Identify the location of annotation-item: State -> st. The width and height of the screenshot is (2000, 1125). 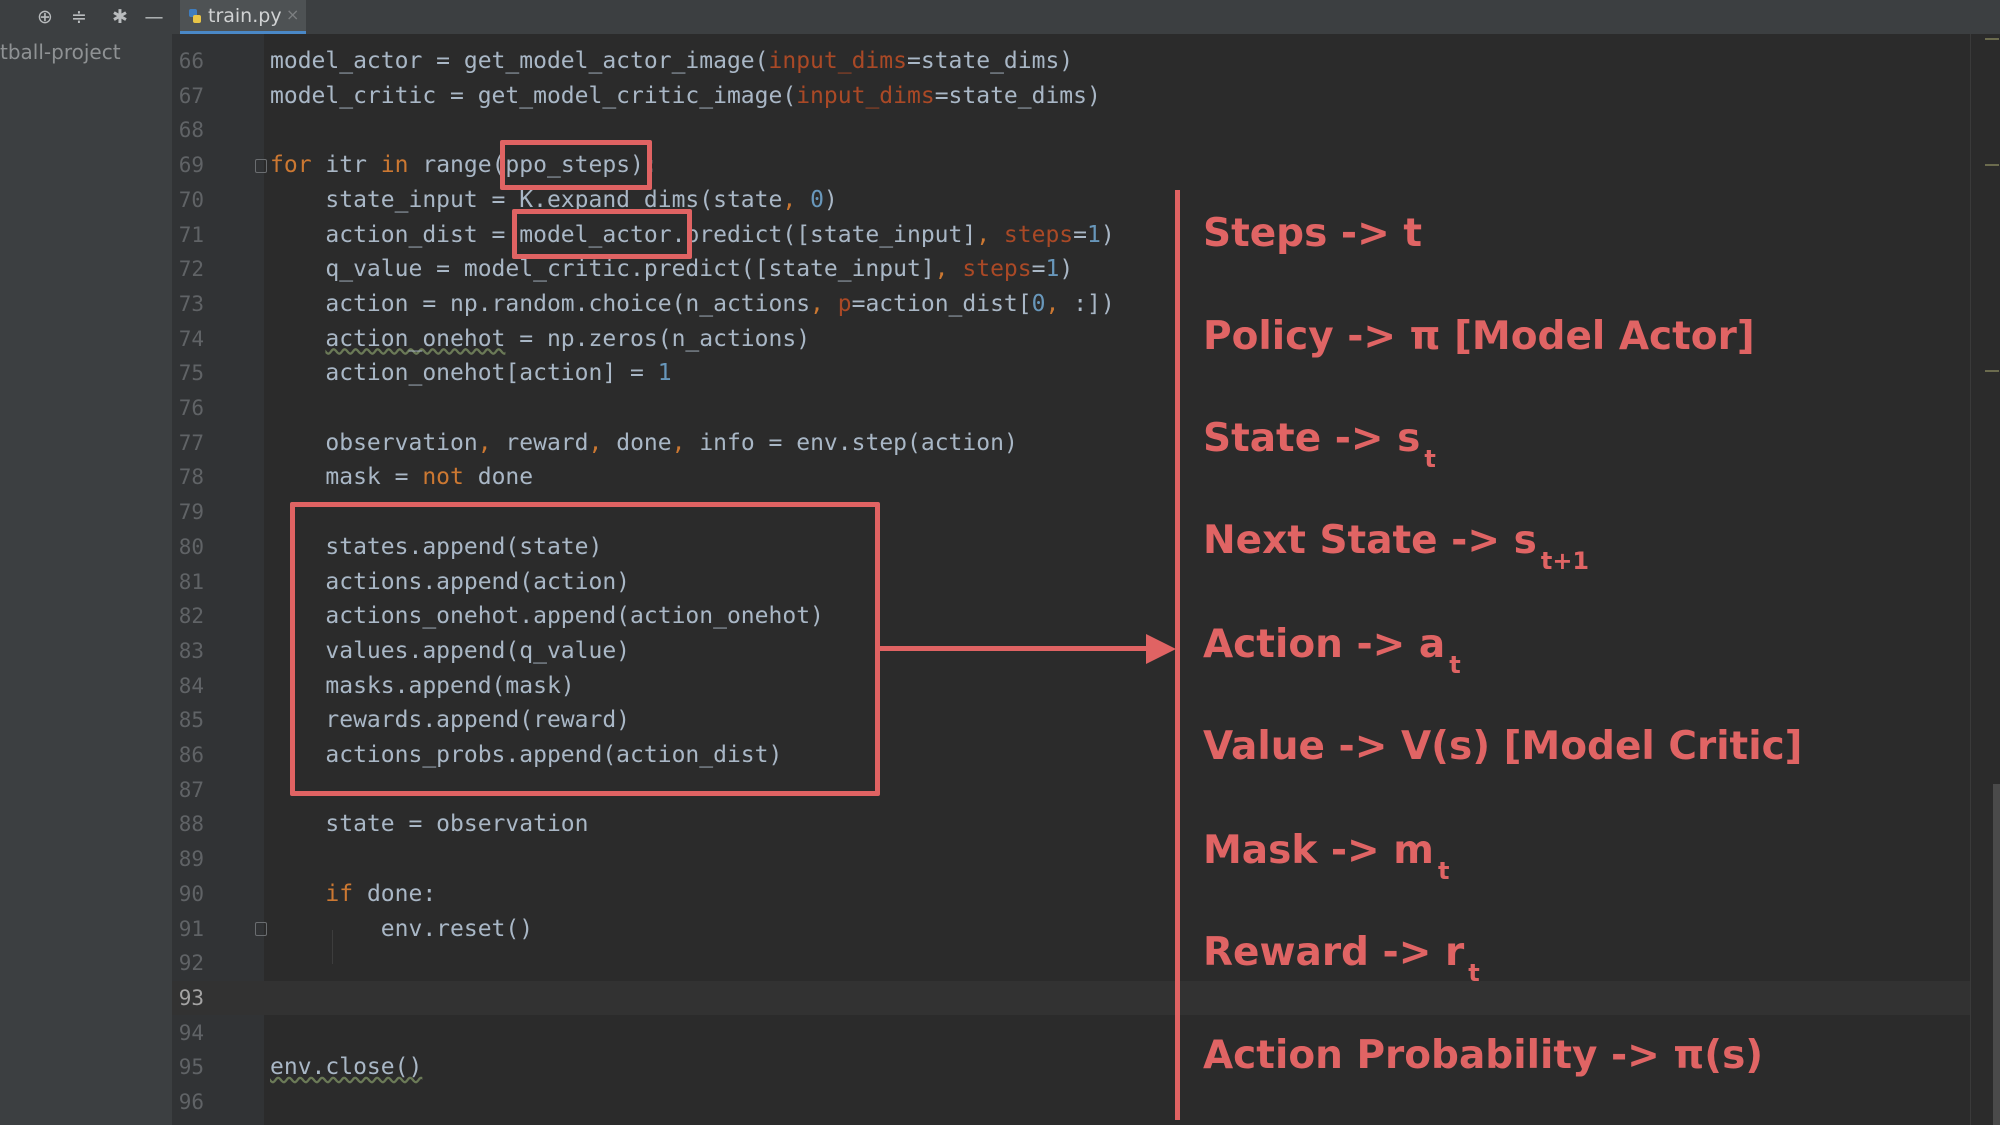
(1319, 444).